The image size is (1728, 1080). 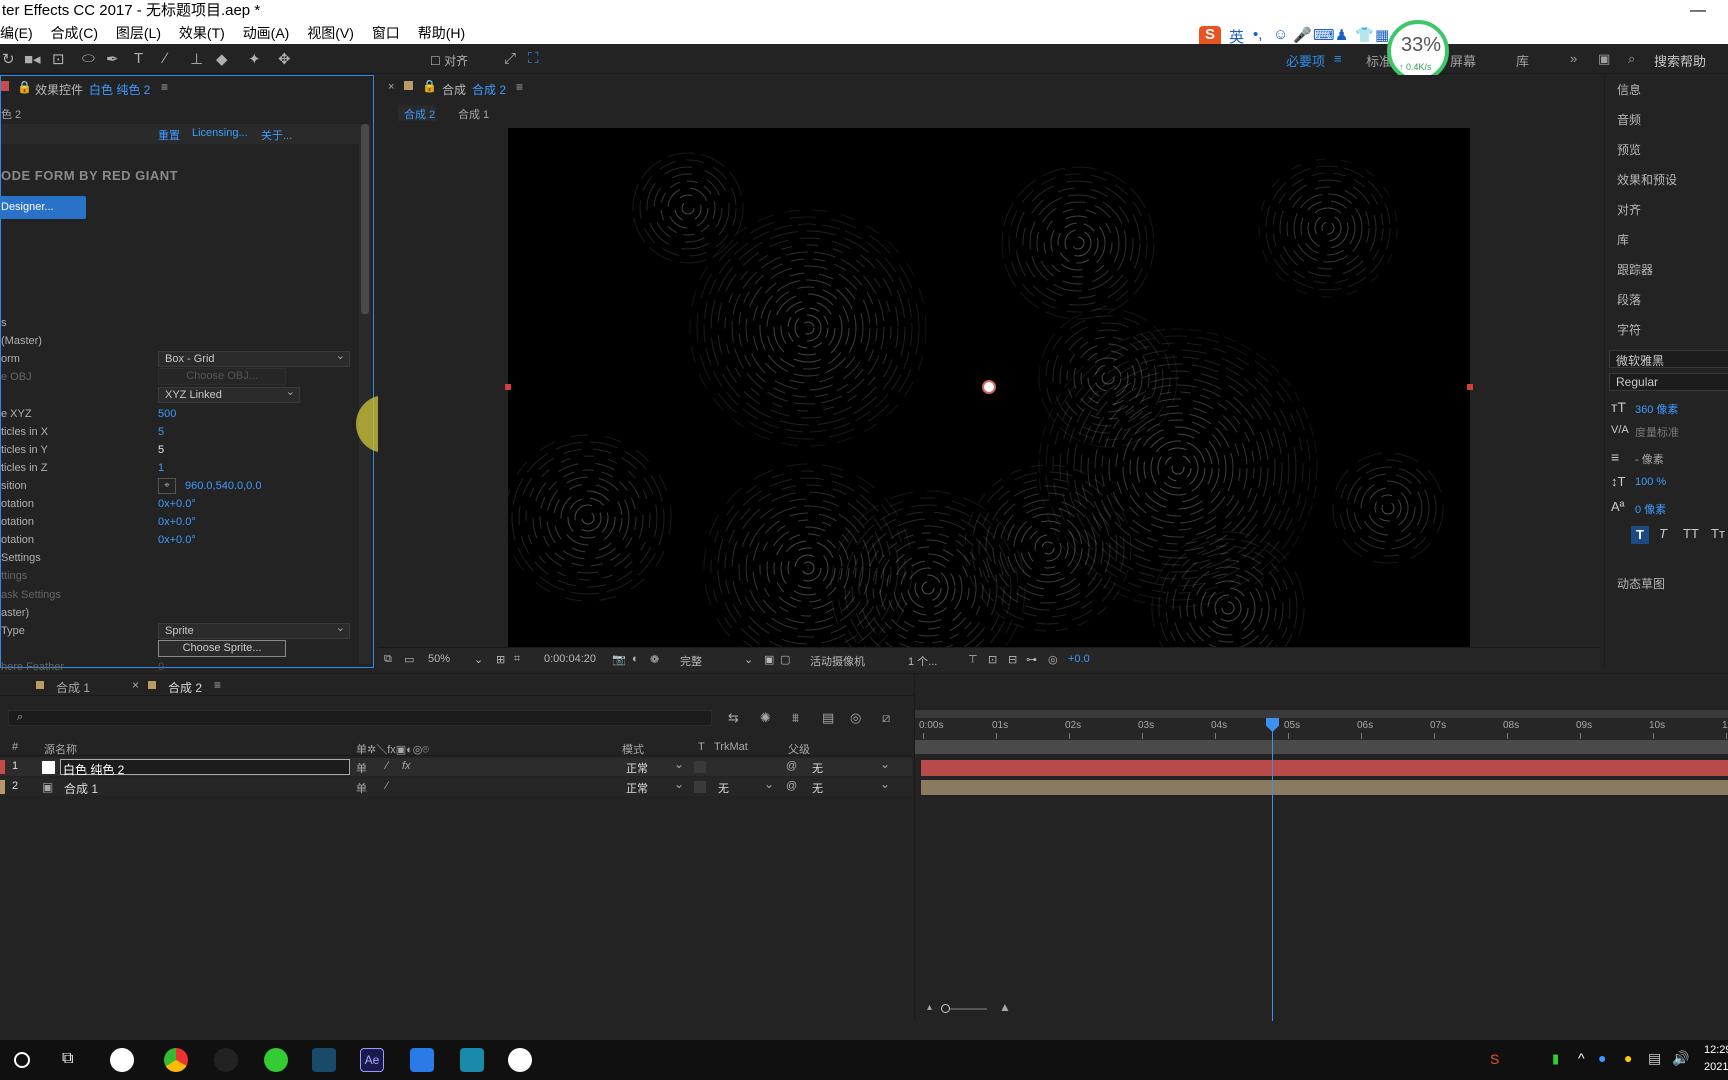 I want to click on close-tab-icon: ×, so click(x=135, y=685).